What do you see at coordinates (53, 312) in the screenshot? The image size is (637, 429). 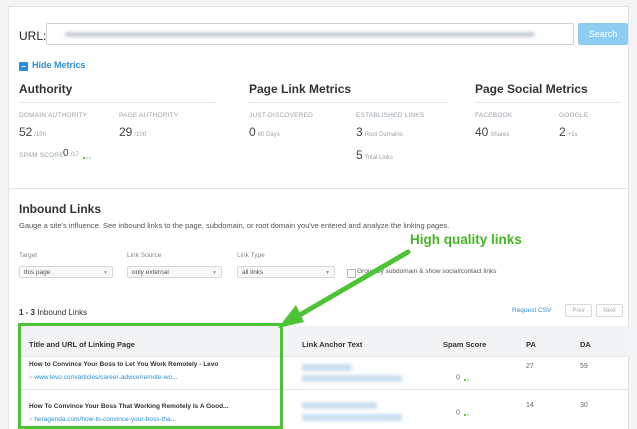 I see `inbound-count: 1 - 3 Inbound Links` at bounding box center [53, 312].